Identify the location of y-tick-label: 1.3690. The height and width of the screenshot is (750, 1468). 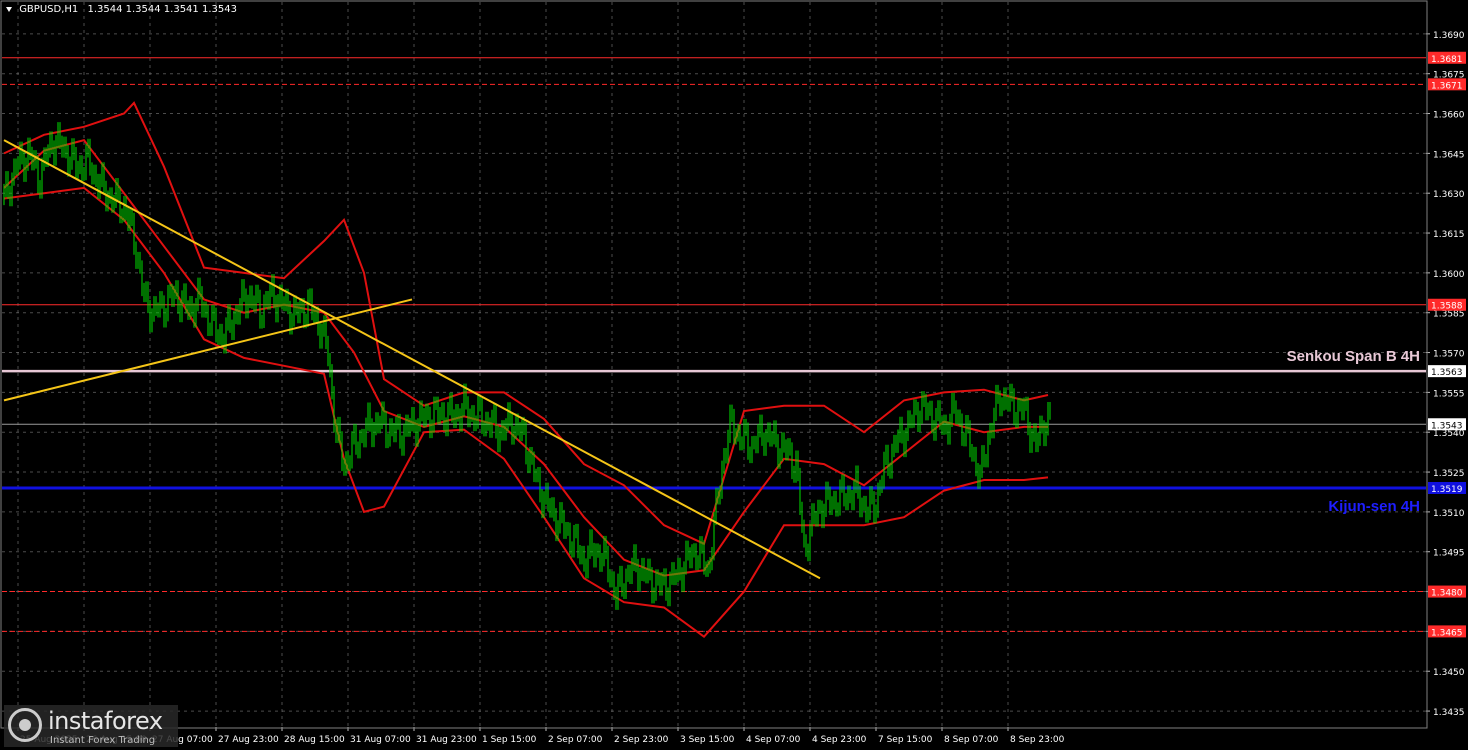
(1449, 36).